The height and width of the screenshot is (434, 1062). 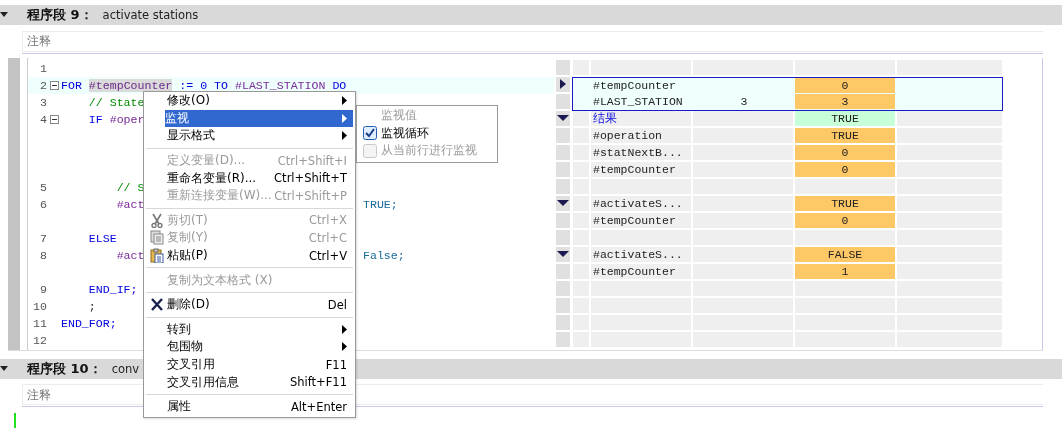 What do you see at coordinates (156, 305) in the screenshot?
I see `delete-icon` at bounding box center [156, 305].